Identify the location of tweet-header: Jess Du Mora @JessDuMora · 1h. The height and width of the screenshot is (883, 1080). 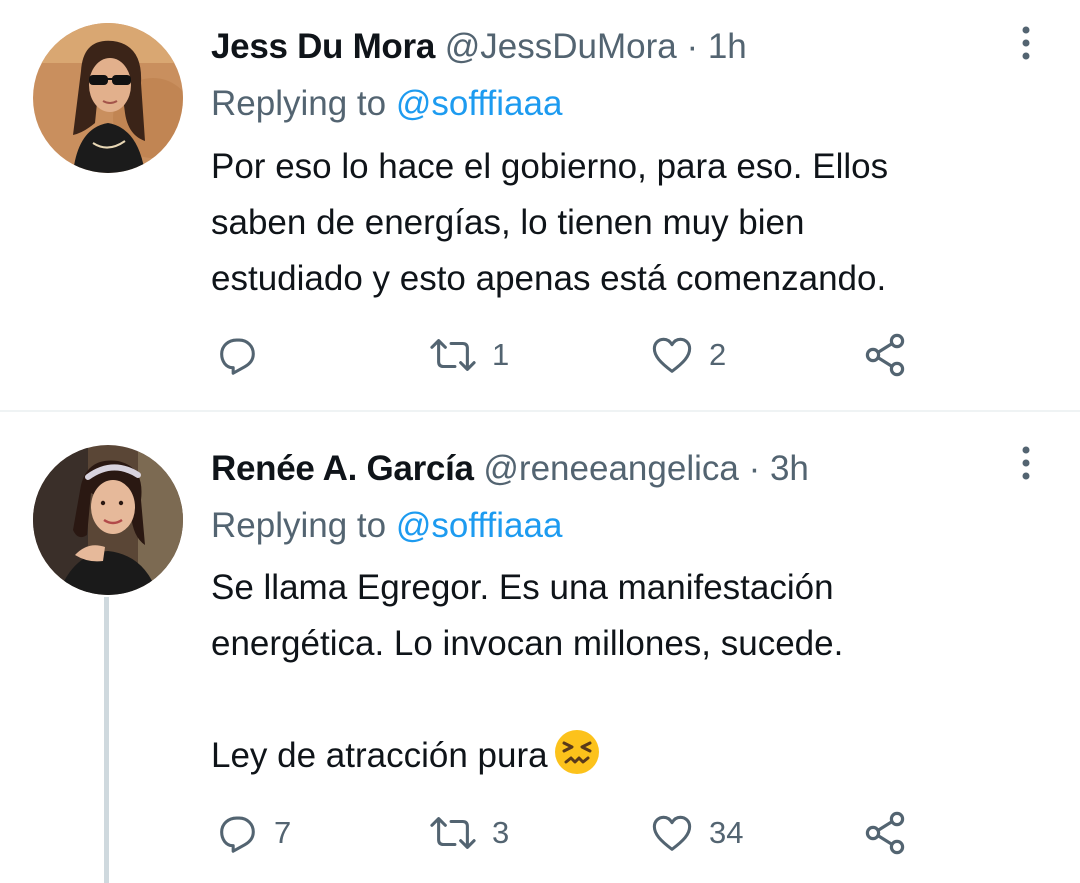
(479, 47).